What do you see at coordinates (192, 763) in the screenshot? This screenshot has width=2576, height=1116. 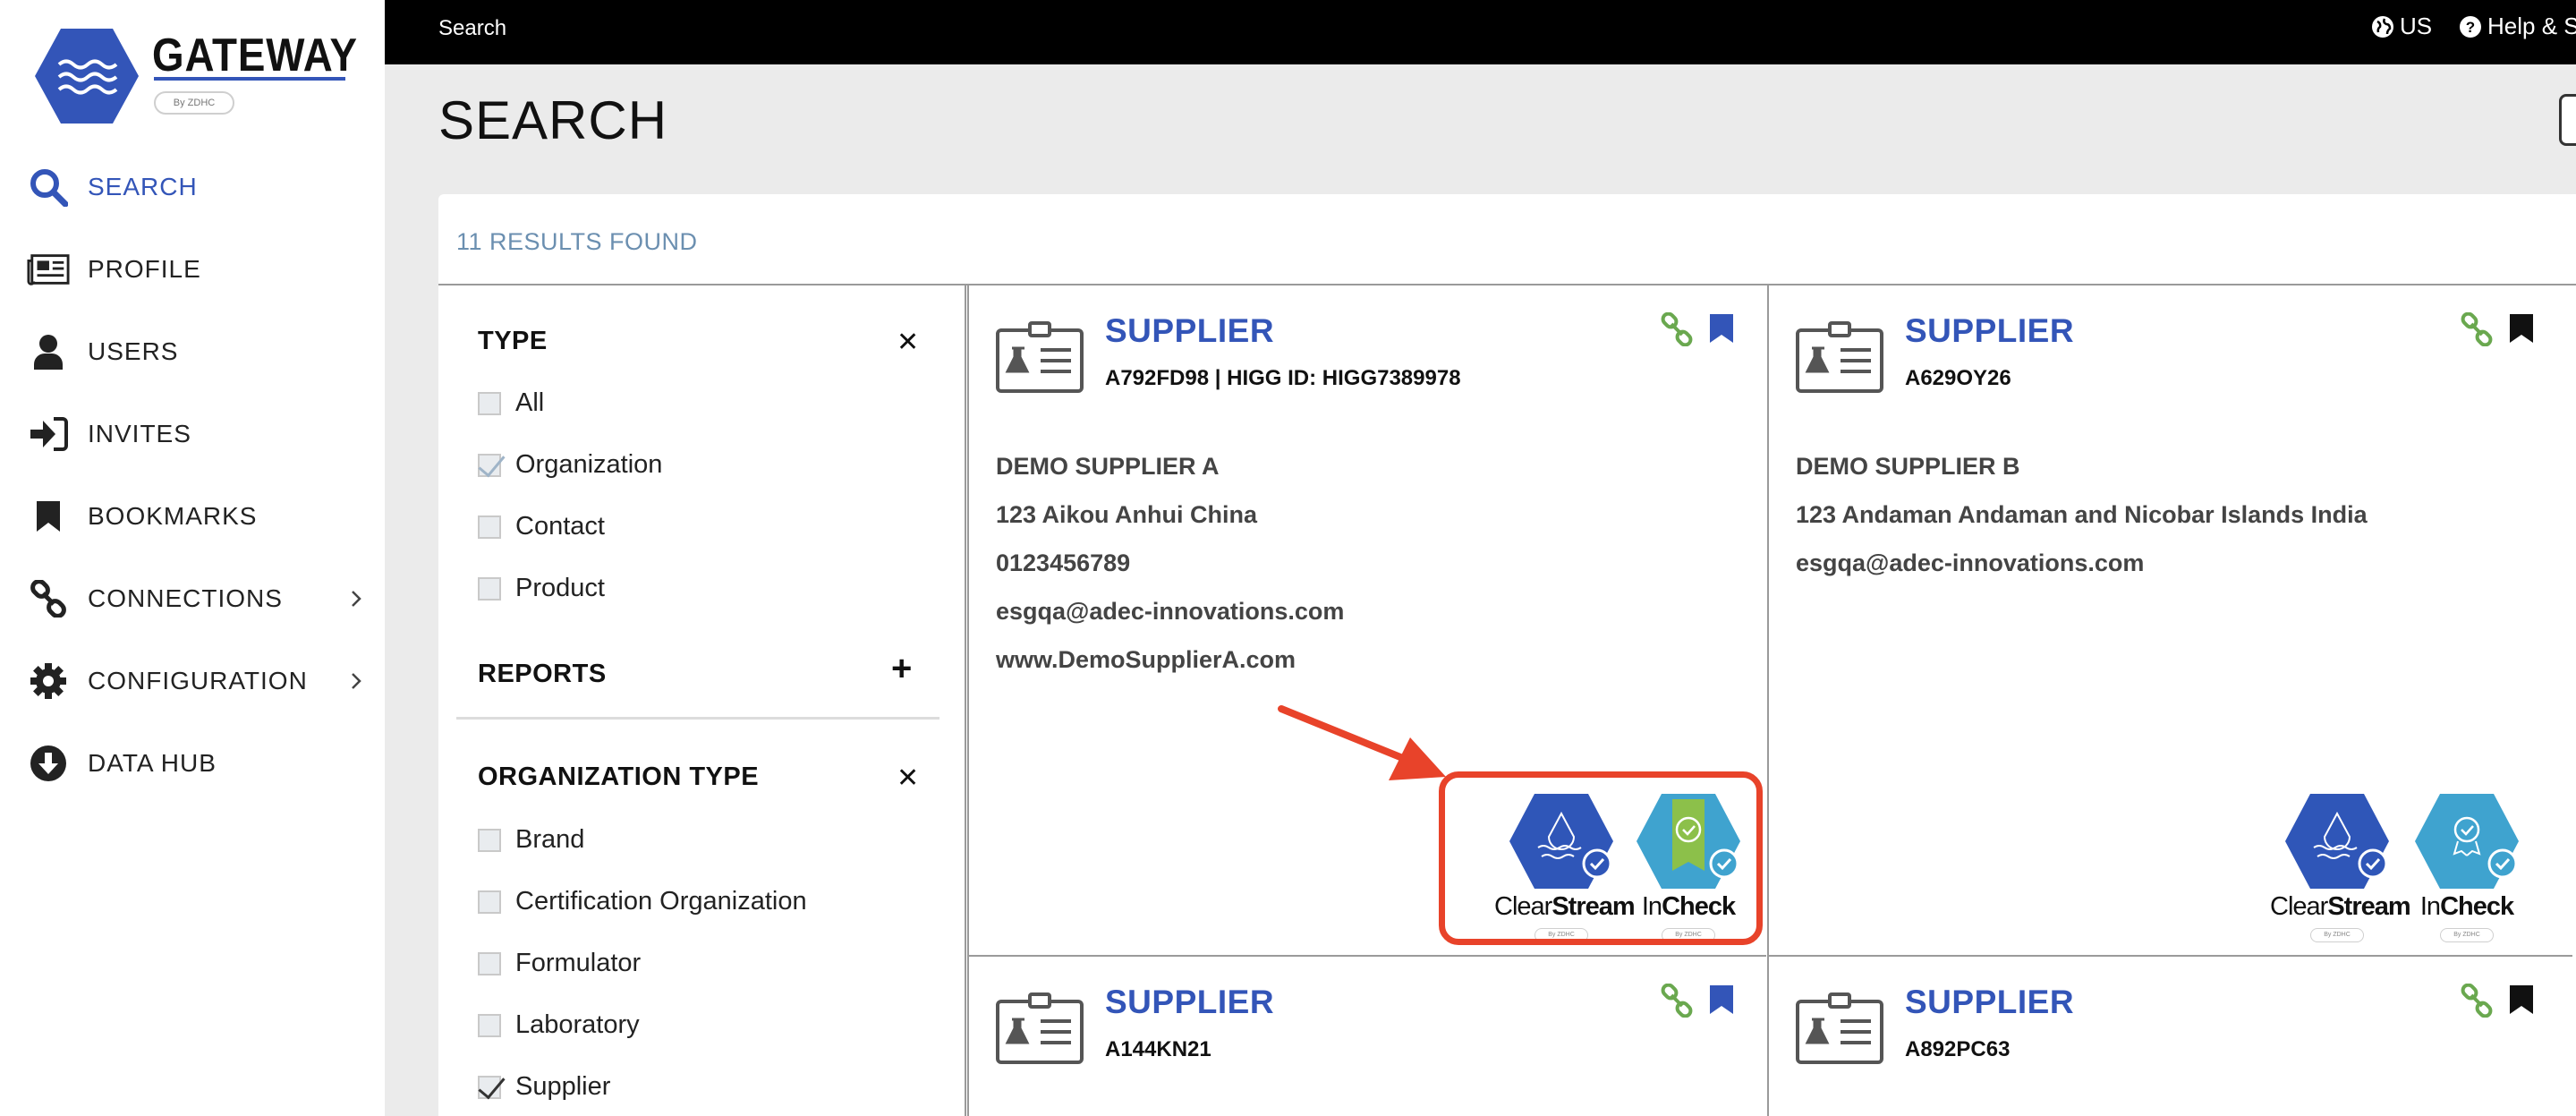 I see `sidebar-item-data-hub: DATA HUB` at bounding box center [192, 763].